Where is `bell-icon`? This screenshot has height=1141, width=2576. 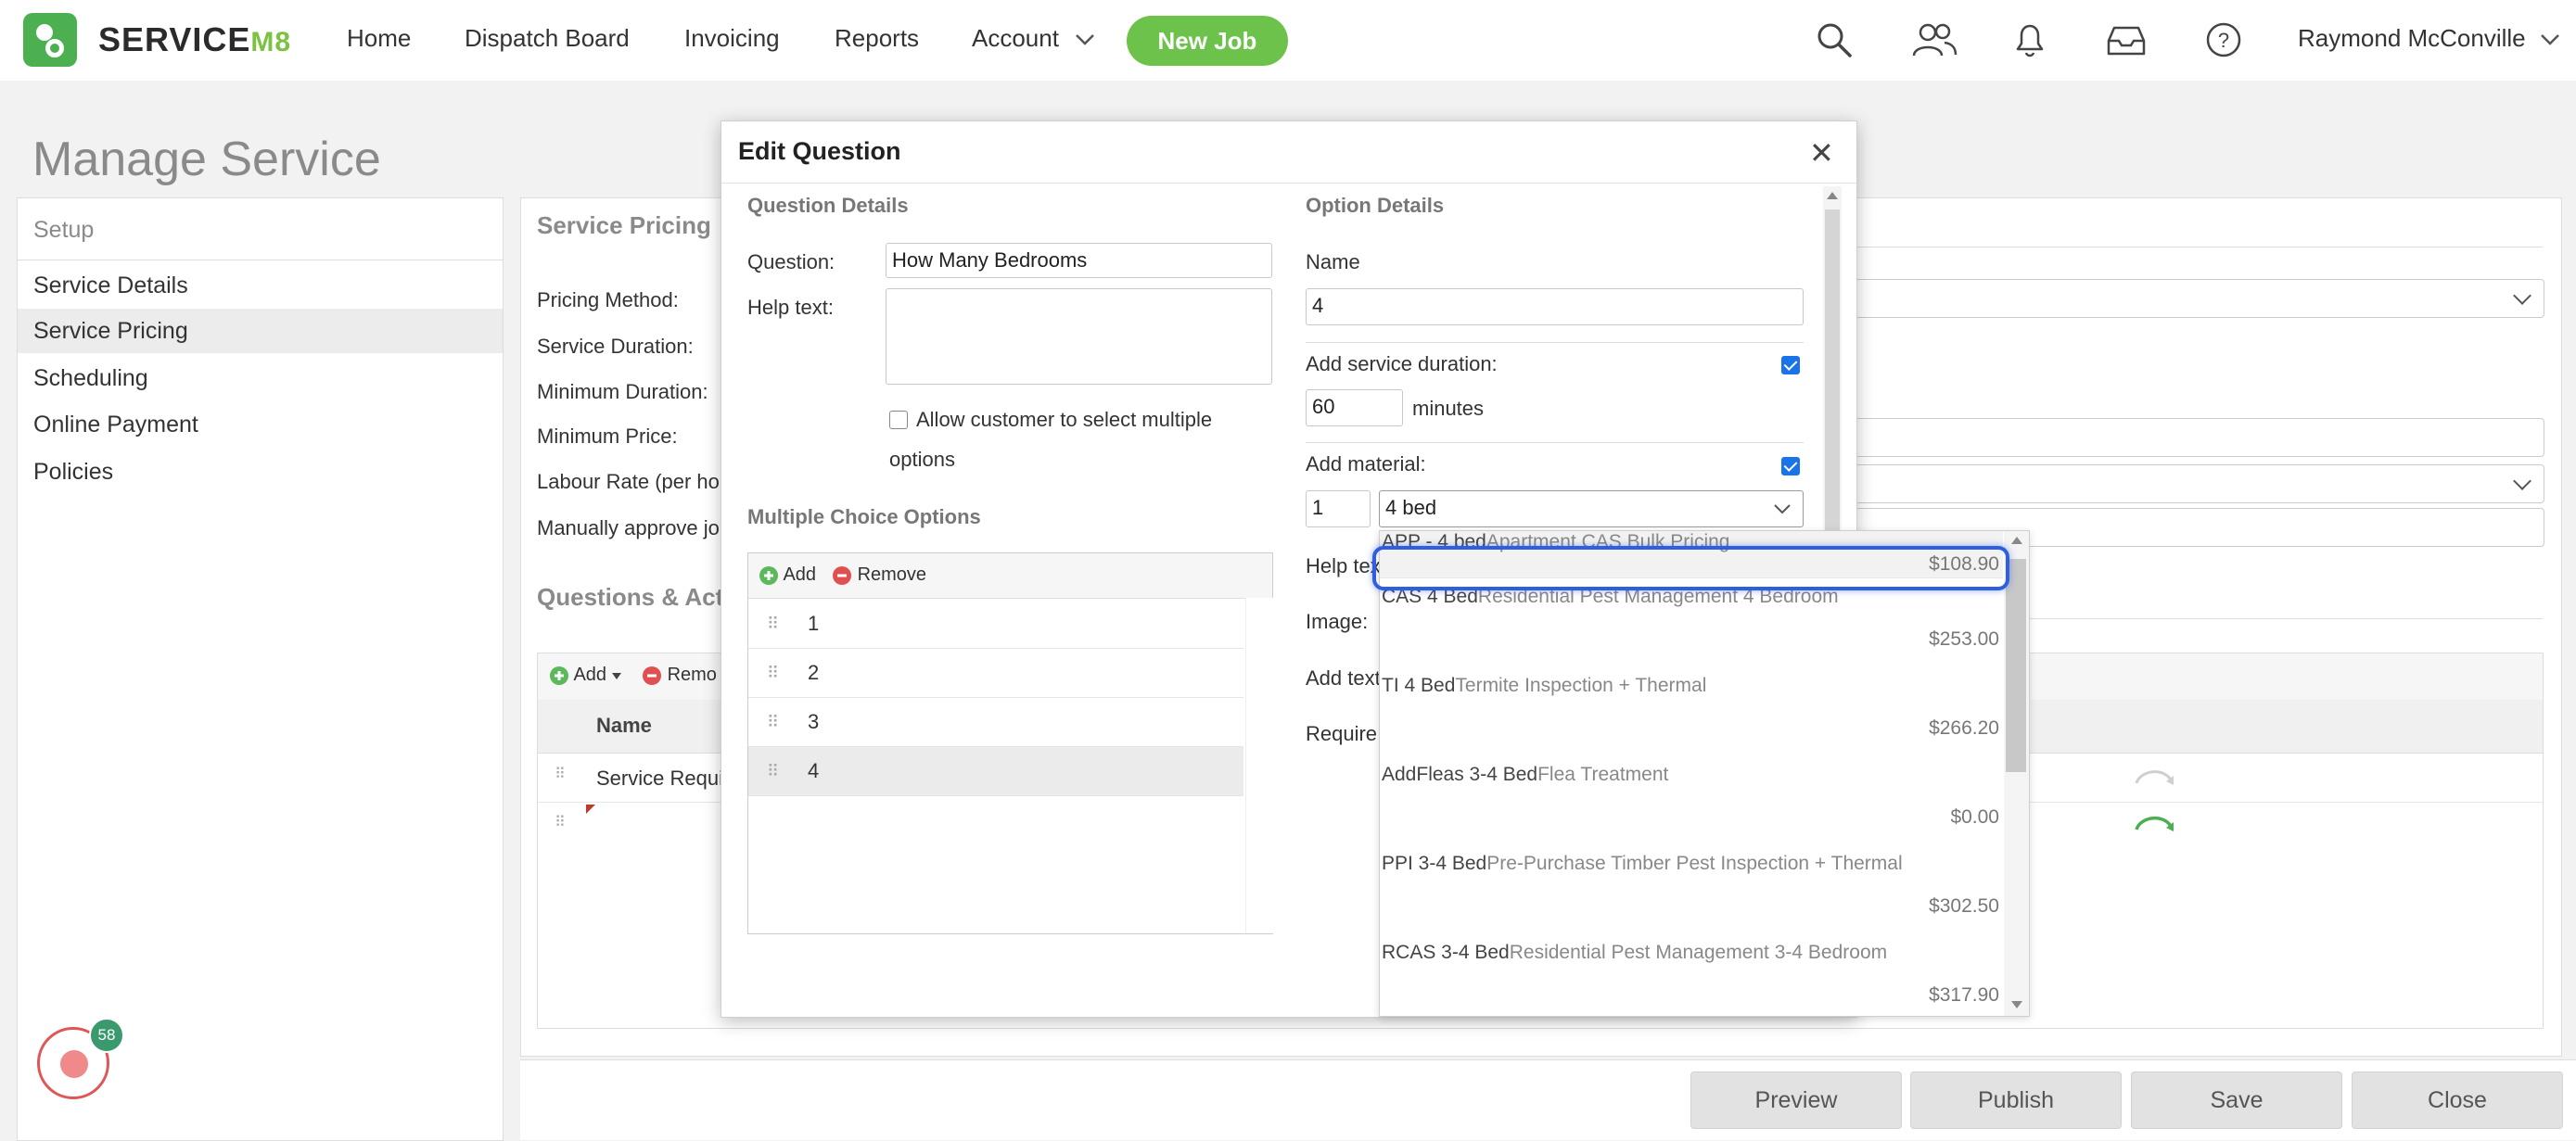
bell-icon is located at coordinates (2030, 40).